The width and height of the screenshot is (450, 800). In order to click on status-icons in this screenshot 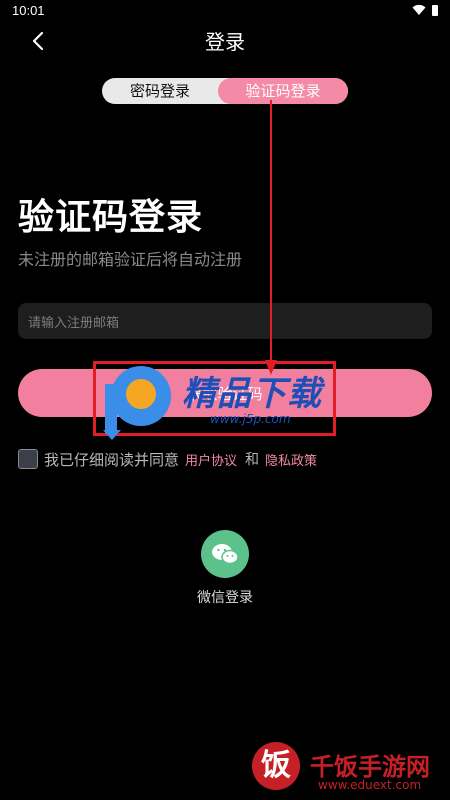, I will do `click(425, 10)`.